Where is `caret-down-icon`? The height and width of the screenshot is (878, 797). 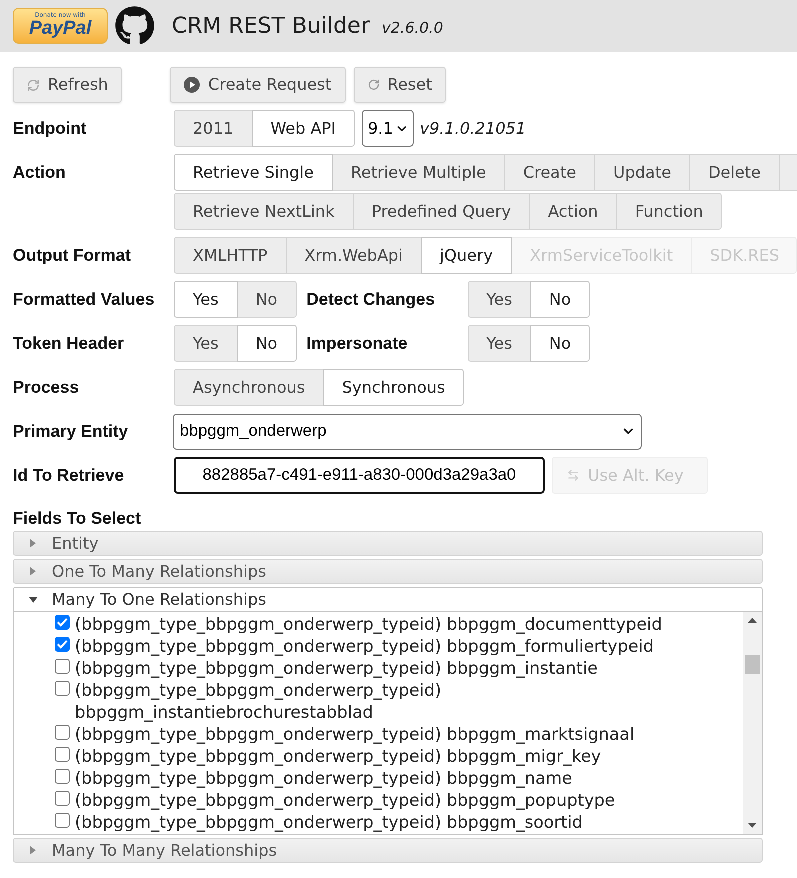 caret-down-icon is located at coordinates (33, 599).